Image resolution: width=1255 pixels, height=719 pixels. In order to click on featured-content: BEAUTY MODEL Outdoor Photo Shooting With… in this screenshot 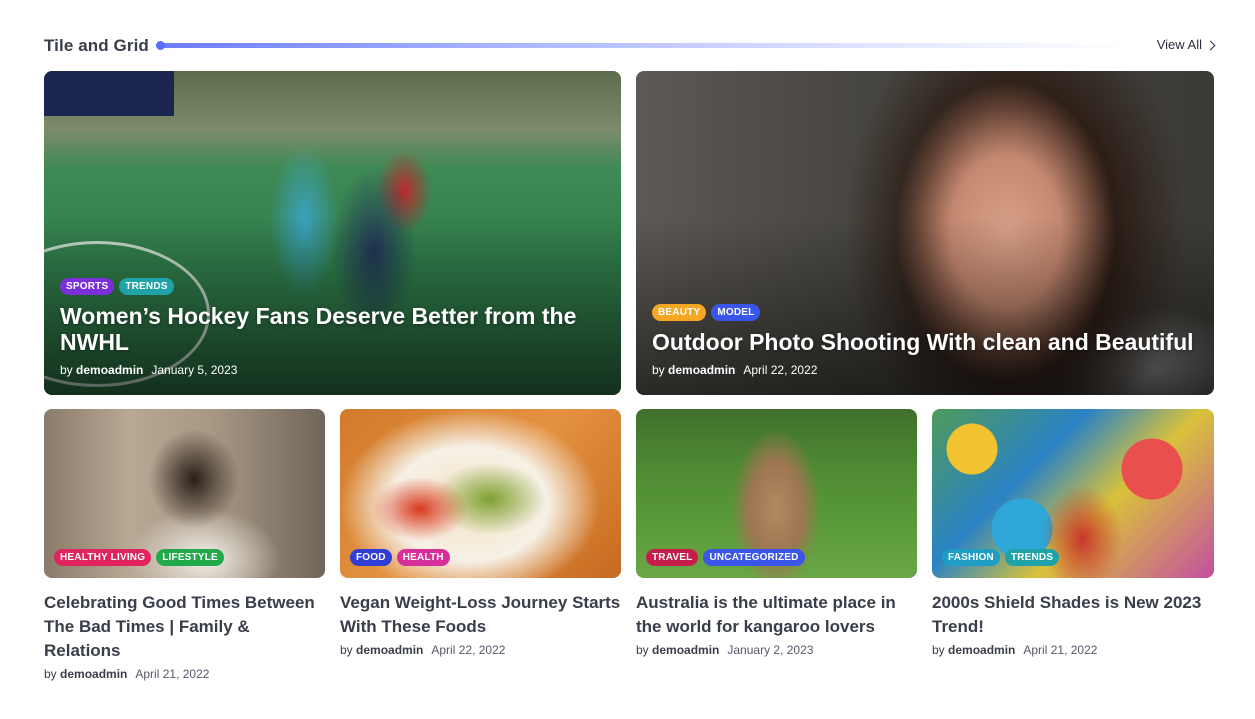, I will do `click(925, 340)`.